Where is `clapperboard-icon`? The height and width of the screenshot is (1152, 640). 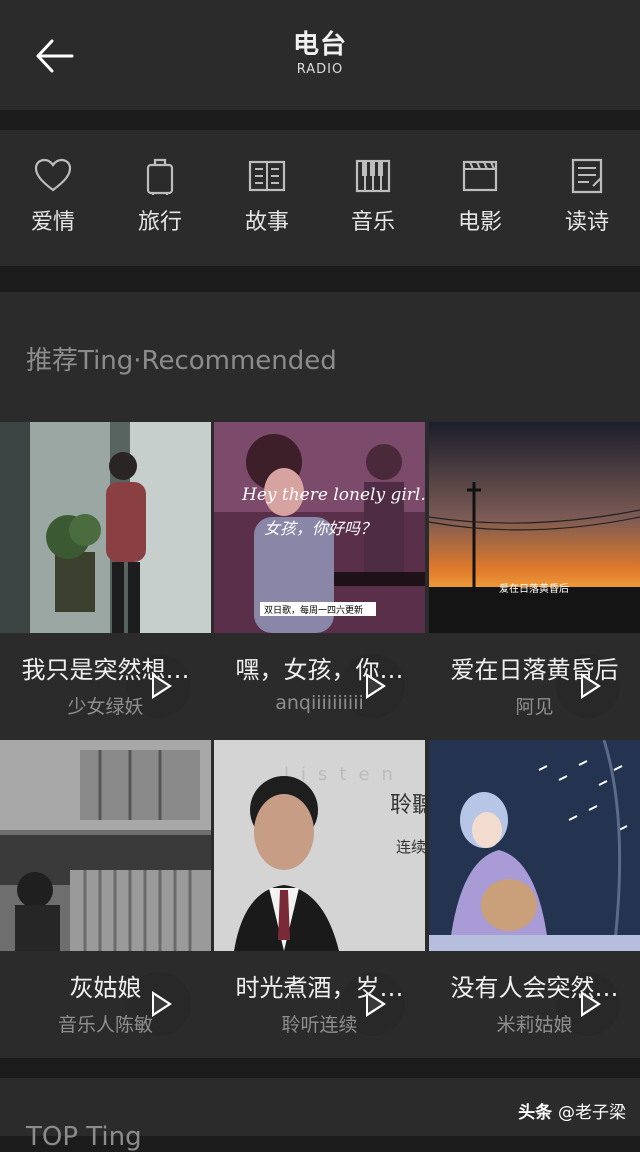 clapperboard-icon is located at coordinates (480, 176).